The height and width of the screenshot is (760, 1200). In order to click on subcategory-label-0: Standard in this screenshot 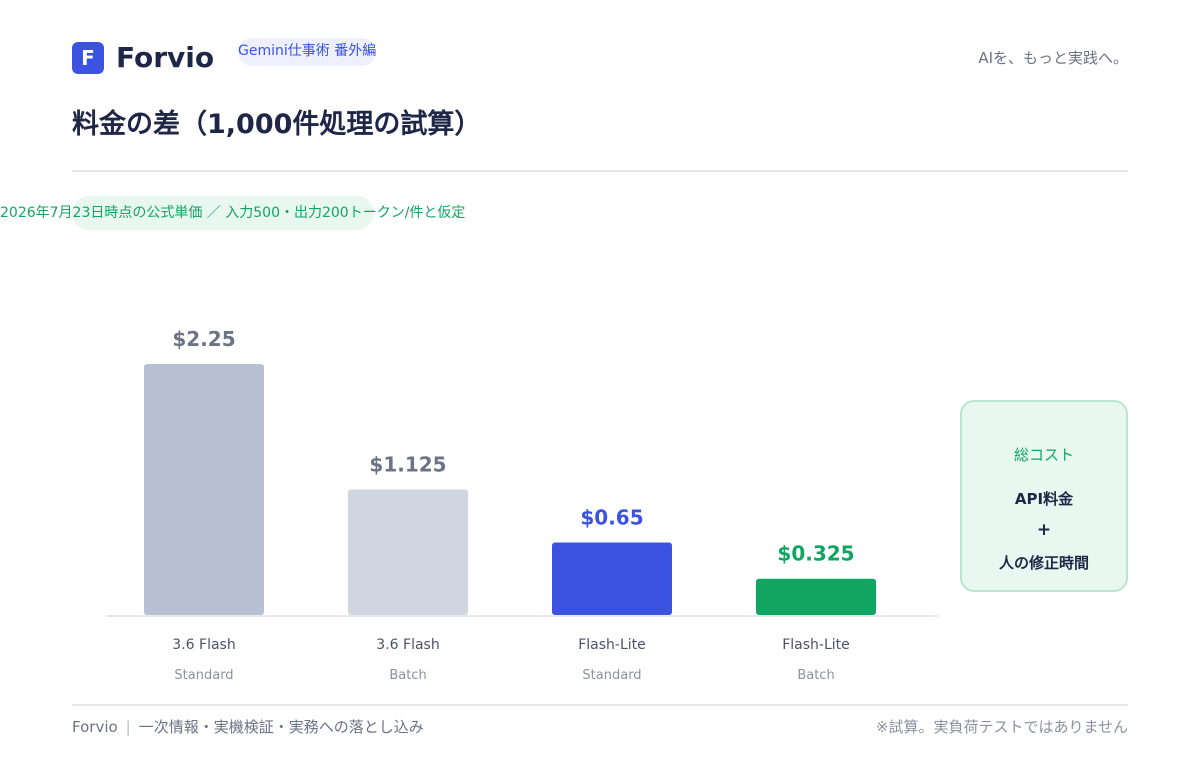, I will do `click(203, 675)`.